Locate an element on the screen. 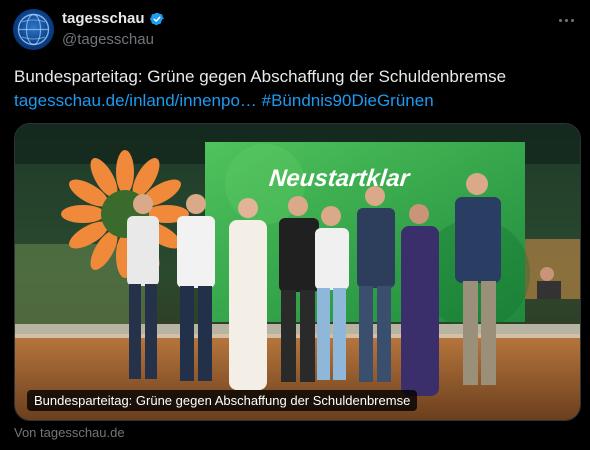 Image resolution: width=590 pixels, height=450 pixels. author-name-row: tagesschau is located at coordinates (113, 18).